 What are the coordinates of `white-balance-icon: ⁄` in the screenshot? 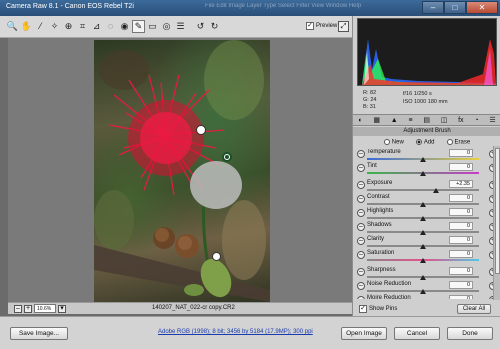 It's located at (40, 26).